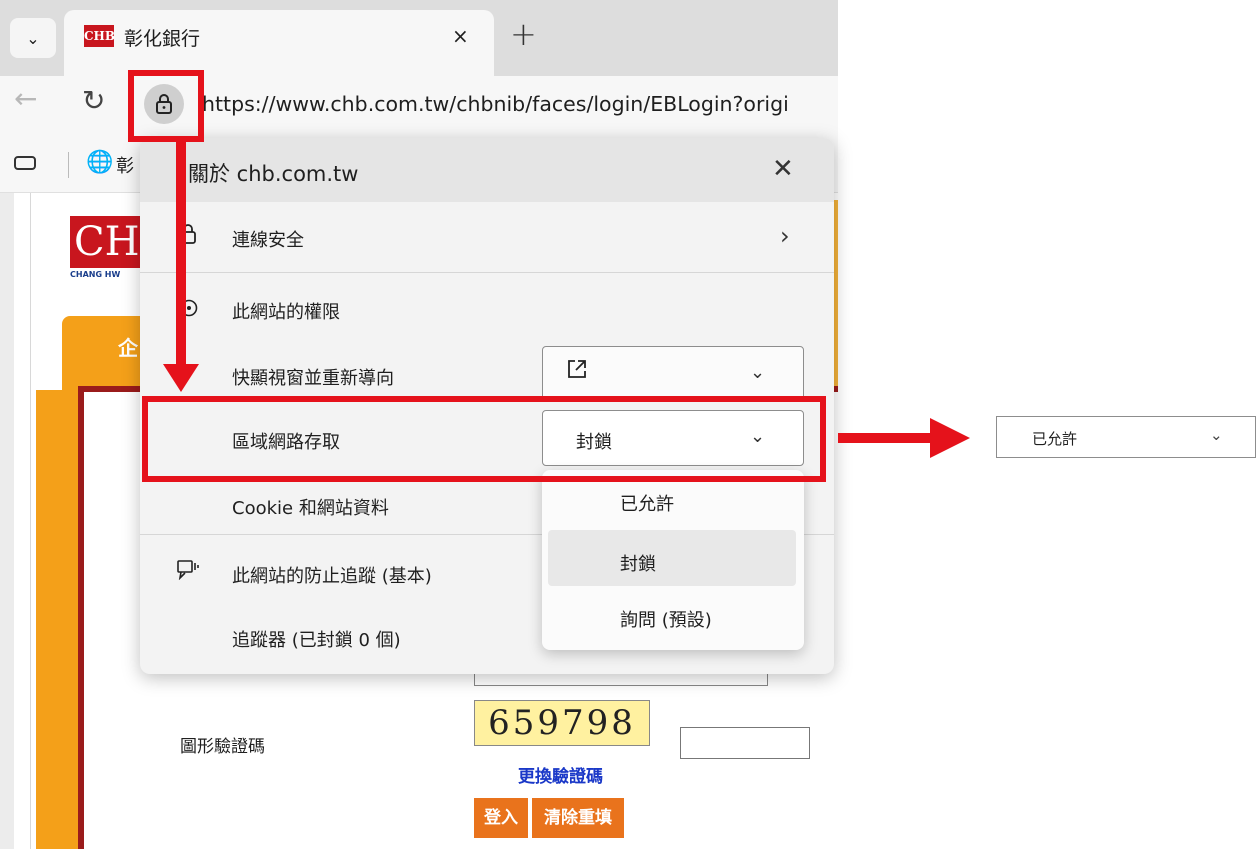 The image size is (1256, 849). Describe the element at coordinates (745, 743) in the screenshot. I see `captcha-input` at that location.